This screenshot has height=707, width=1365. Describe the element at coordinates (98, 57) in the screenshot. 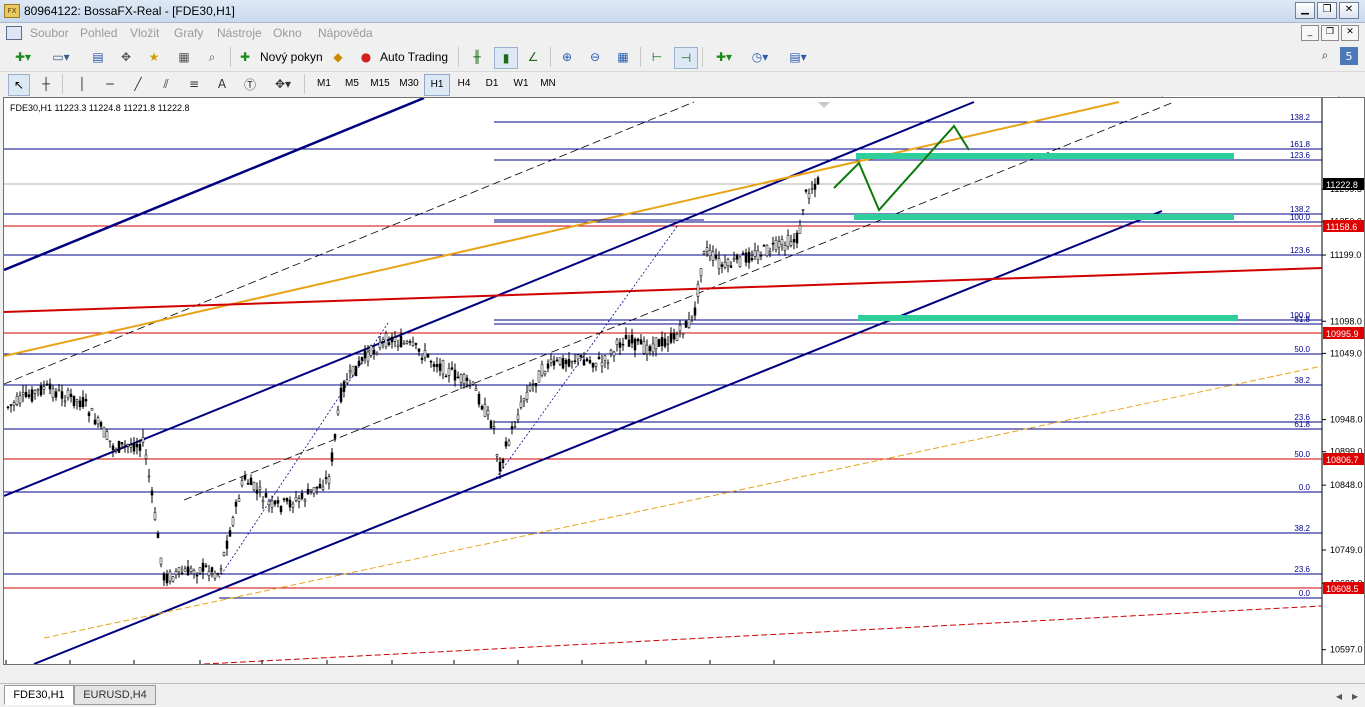

I see `market-watch-icon: ▤` at that location.